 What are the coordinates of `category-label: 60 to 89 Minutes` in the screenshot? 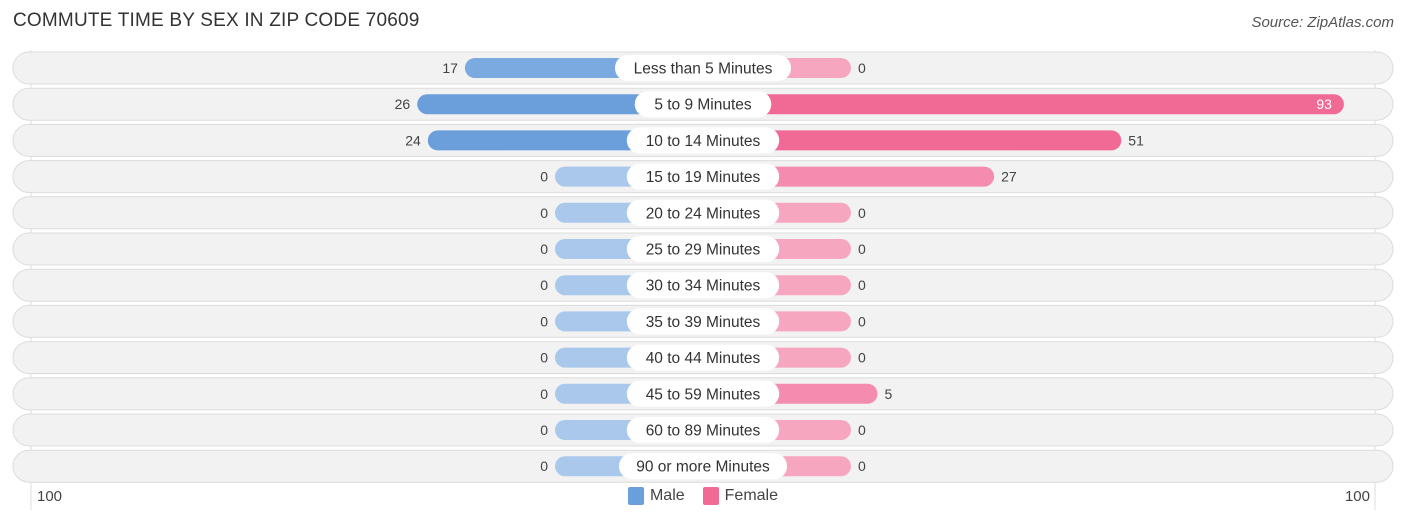 It's located at (703, 431).